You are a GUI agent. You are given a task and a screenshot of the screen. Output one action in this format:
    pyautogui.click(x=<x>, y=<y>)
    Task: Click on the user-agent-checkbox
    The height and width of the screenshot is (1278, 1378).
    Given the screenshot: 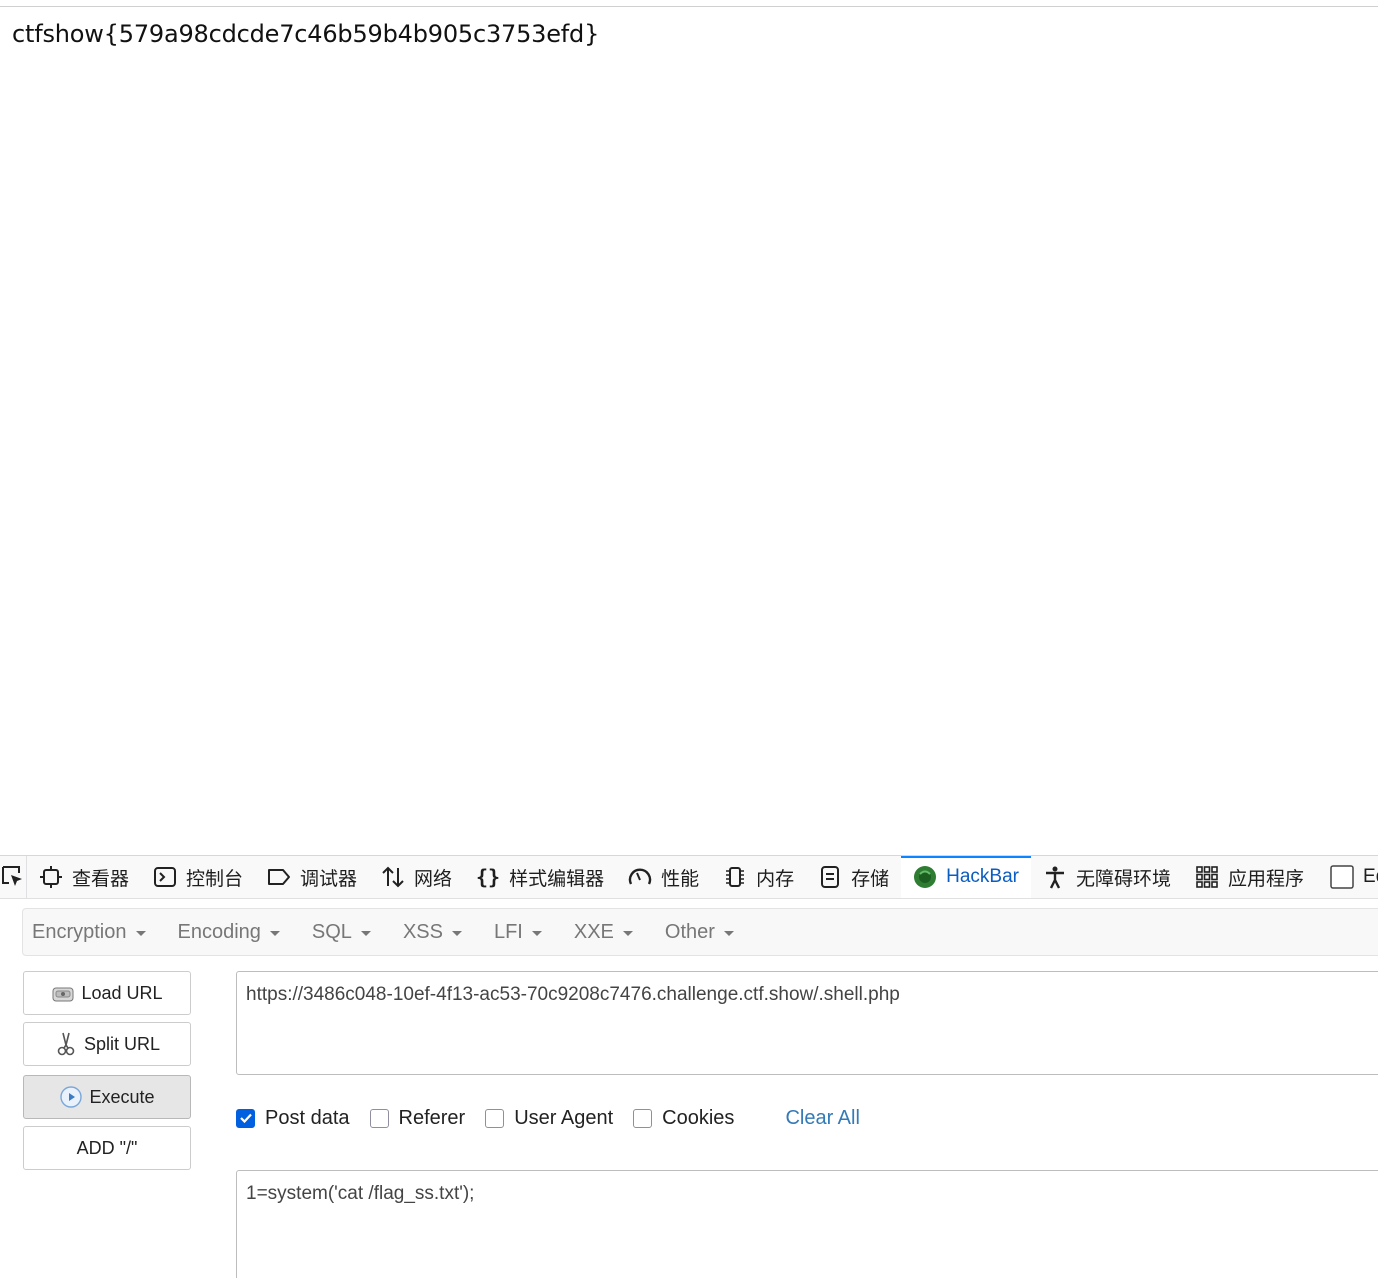 What is the action you would take?
    pyautogui.click(x=495, y=1118)
    